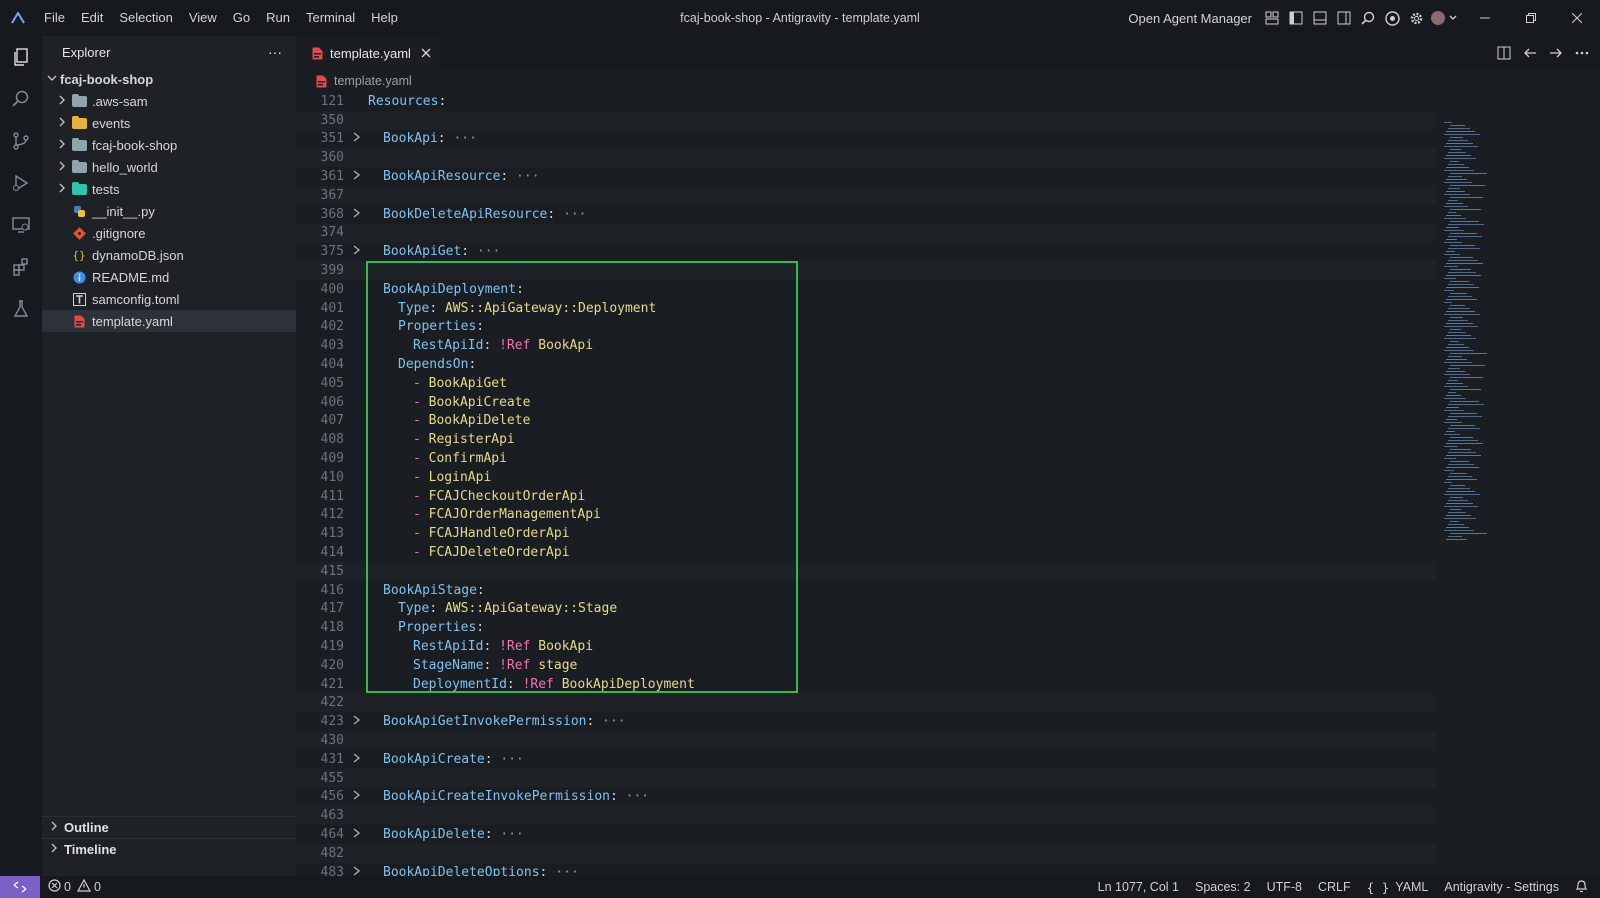 The width and height of the screenshot is (1600, 898). What do you see at coordinates (169, 211) in the screenshot?
I see `tree-file: __init__.py` at bounding box center [169, 211].